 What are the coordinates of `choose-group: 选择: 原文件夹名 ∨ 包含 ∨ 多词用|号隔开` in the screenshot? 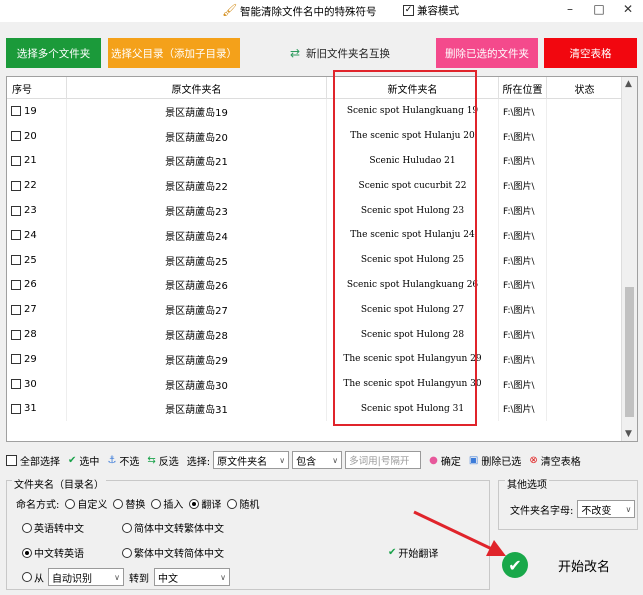 It's located at (304, 460).